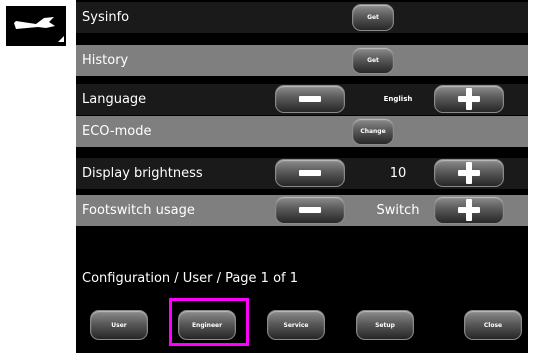 The image size is (536, 353). I want to click on sysinfo-get-button: Get, so click(373, 17).